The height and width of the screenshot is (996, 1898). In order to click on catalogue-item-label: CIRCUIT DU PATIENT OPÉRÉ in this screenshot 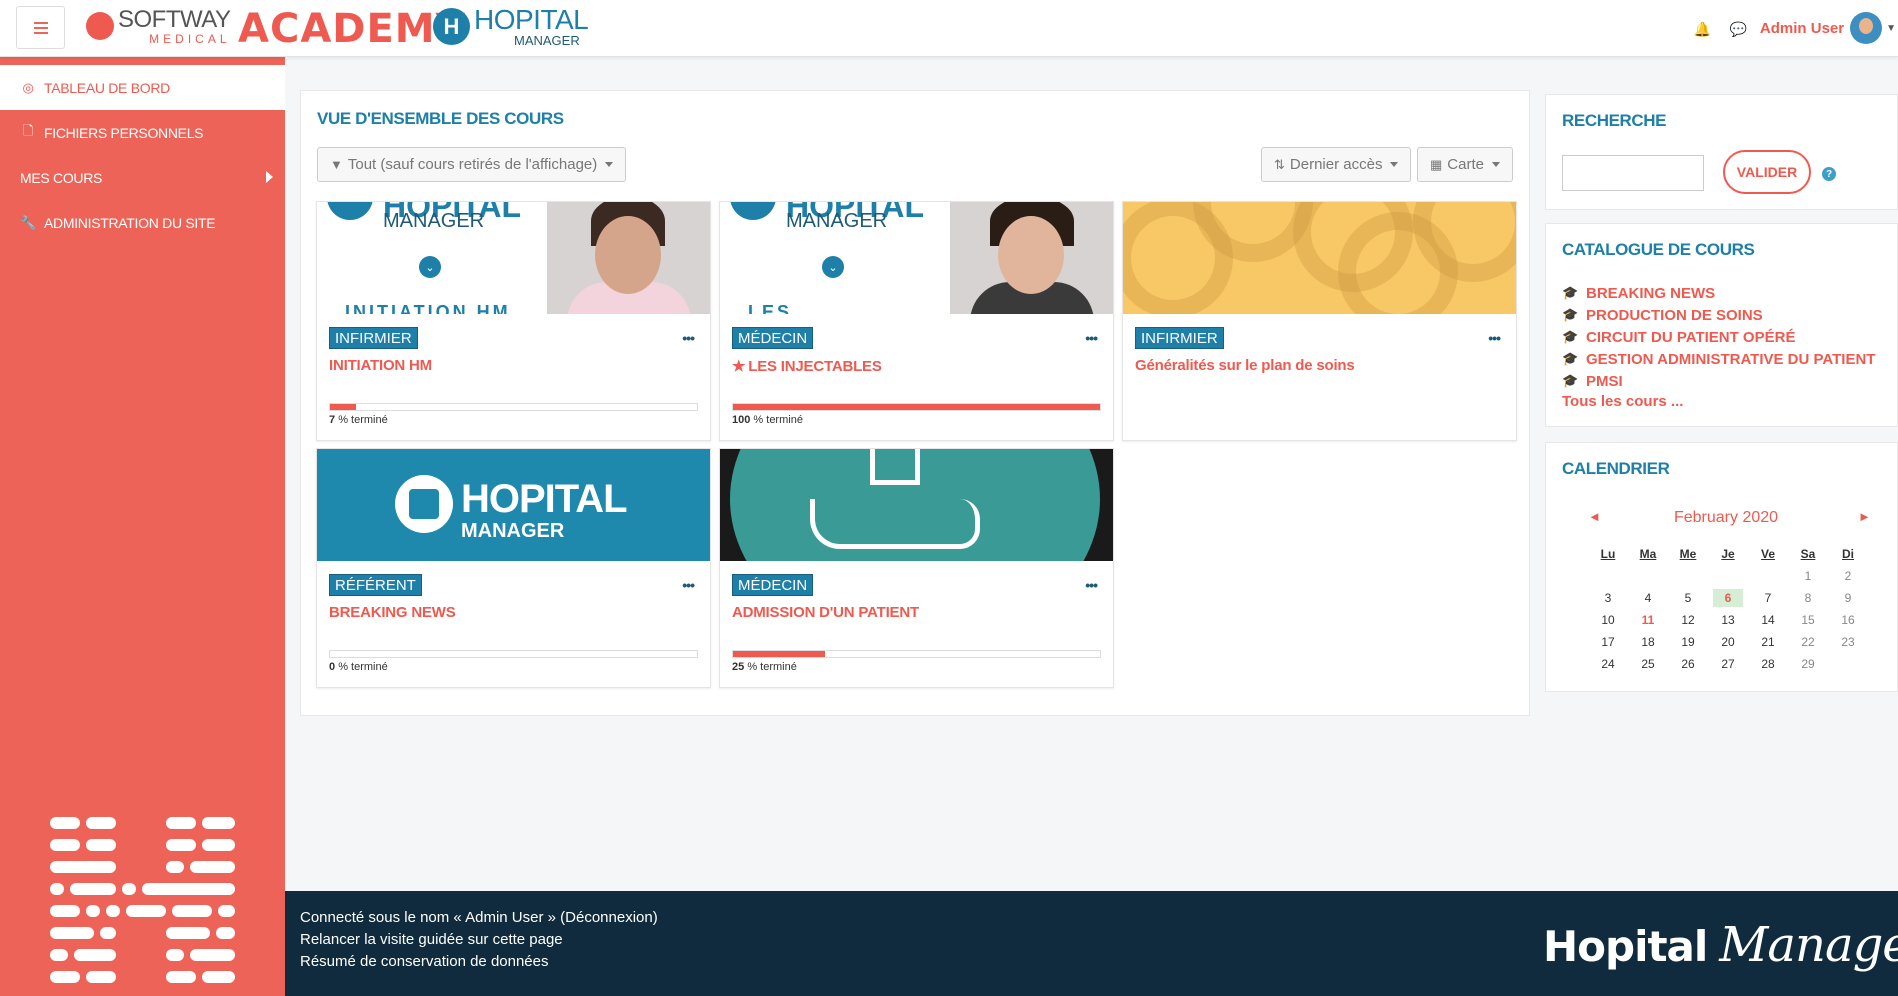, I will do `click(1691, 337)`.